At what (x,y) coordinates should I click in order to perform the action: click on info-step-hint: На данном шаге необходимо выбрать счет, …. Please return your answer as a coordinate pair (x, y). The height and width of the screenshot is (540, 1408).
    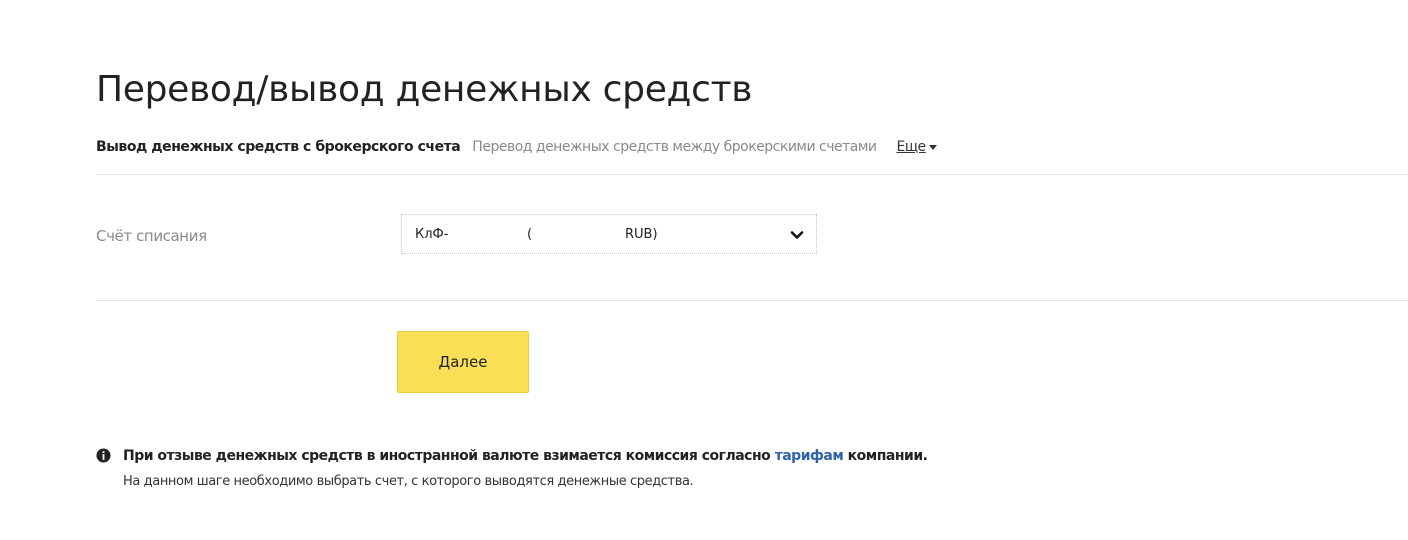
    Looking at the image, I should click on (408, 481).